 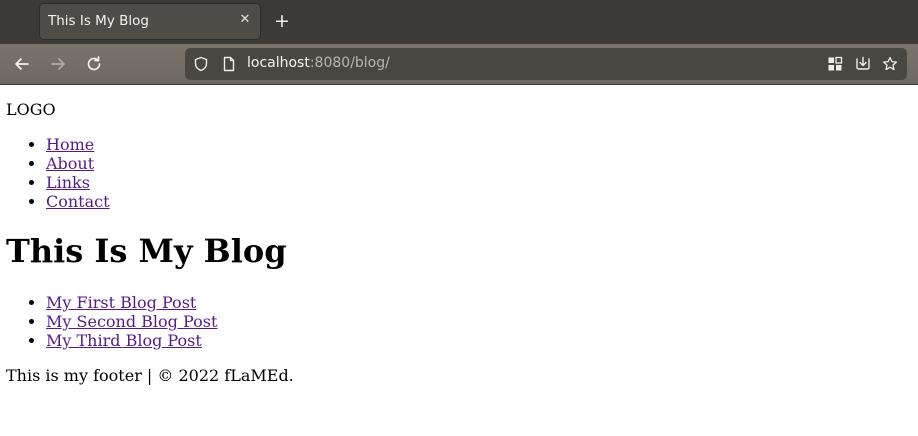 I want to click on page-footer: This is my footer | © 2022 fLaMEd., so click(x=150, y=375).